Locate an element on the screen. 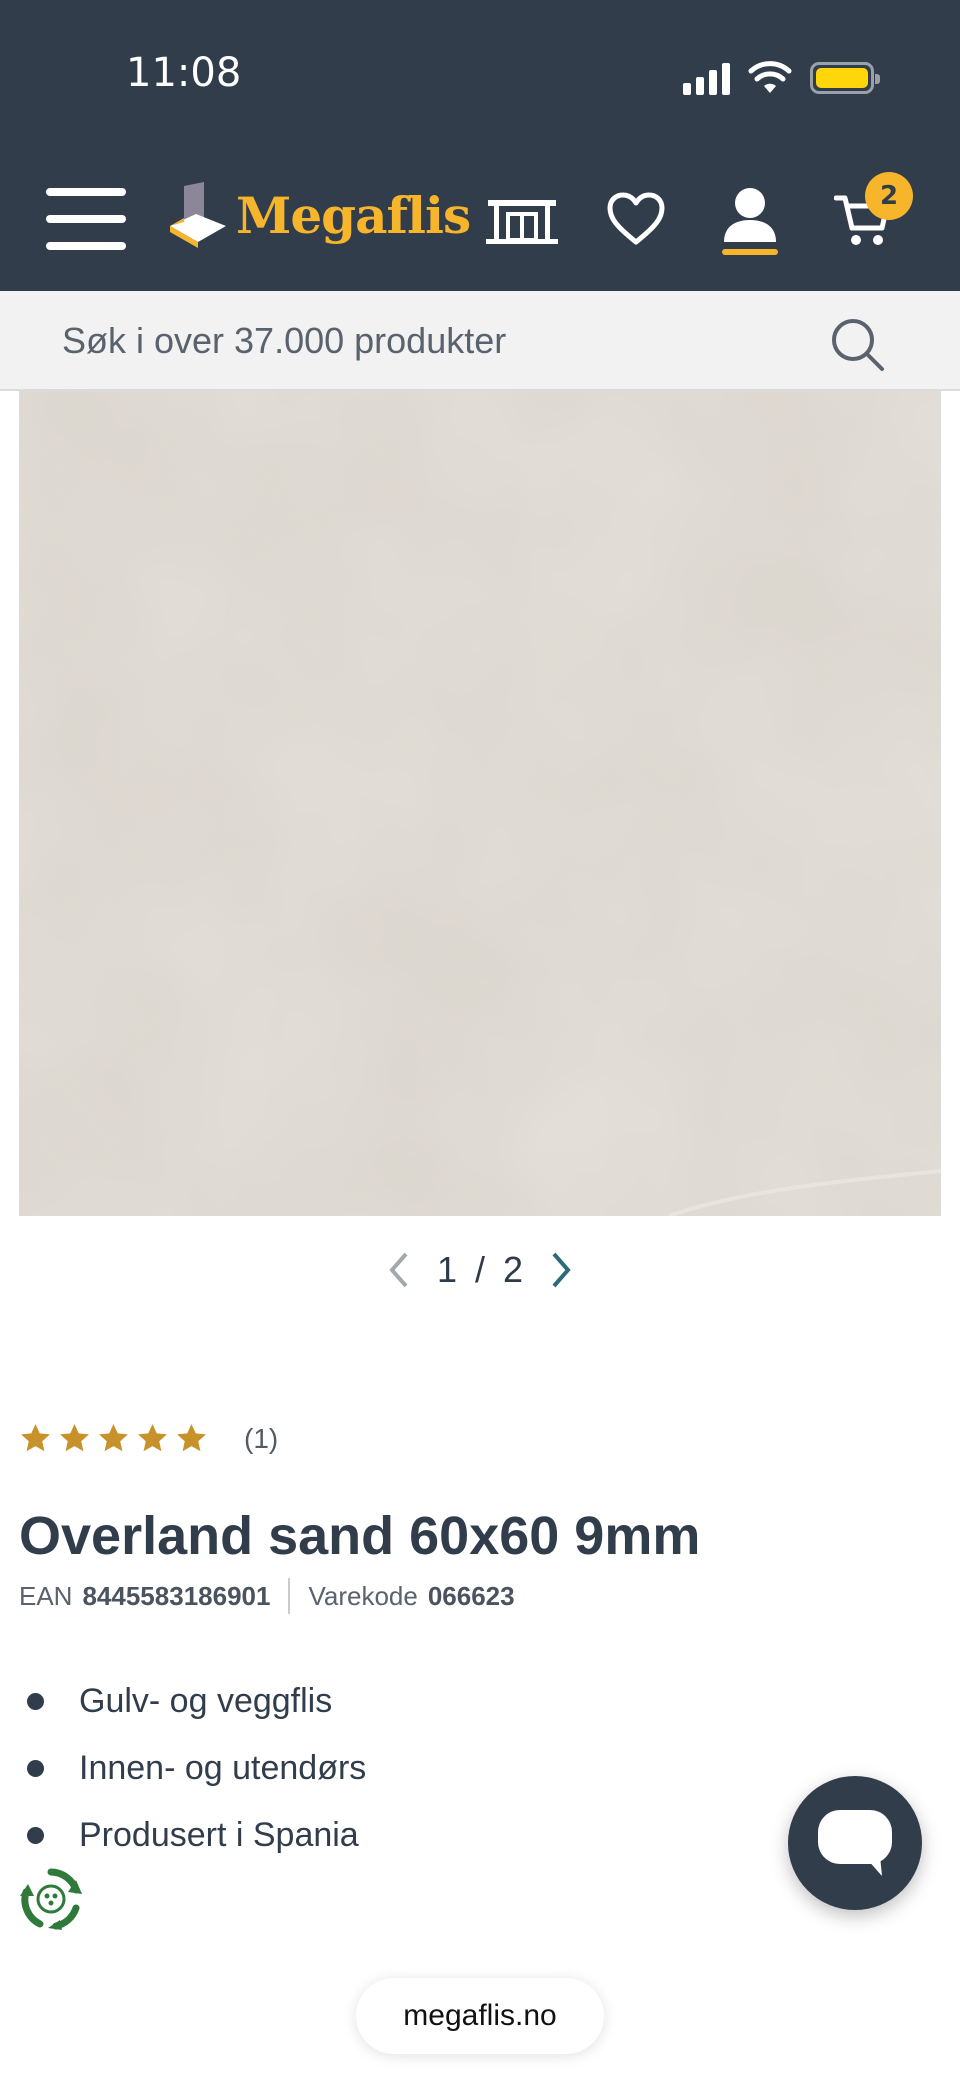  product-title: Overland sand 60x60 9mm is located at coordinates (360, 1536).